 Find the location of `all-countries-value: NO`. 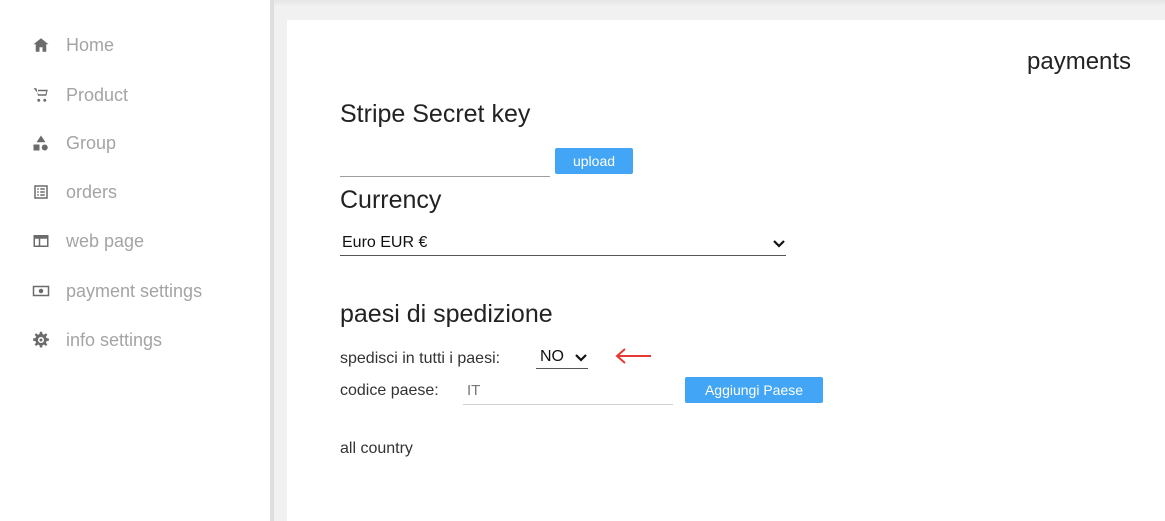

all-countries-value: NO is located at coordinates (552, 356).